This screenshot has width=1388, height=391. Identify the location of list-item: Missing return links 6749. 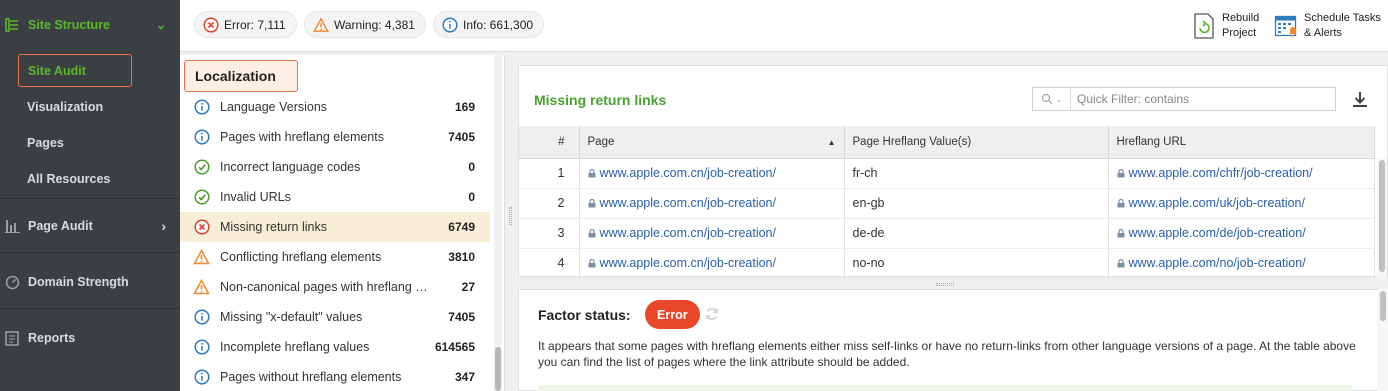
(335, 227).